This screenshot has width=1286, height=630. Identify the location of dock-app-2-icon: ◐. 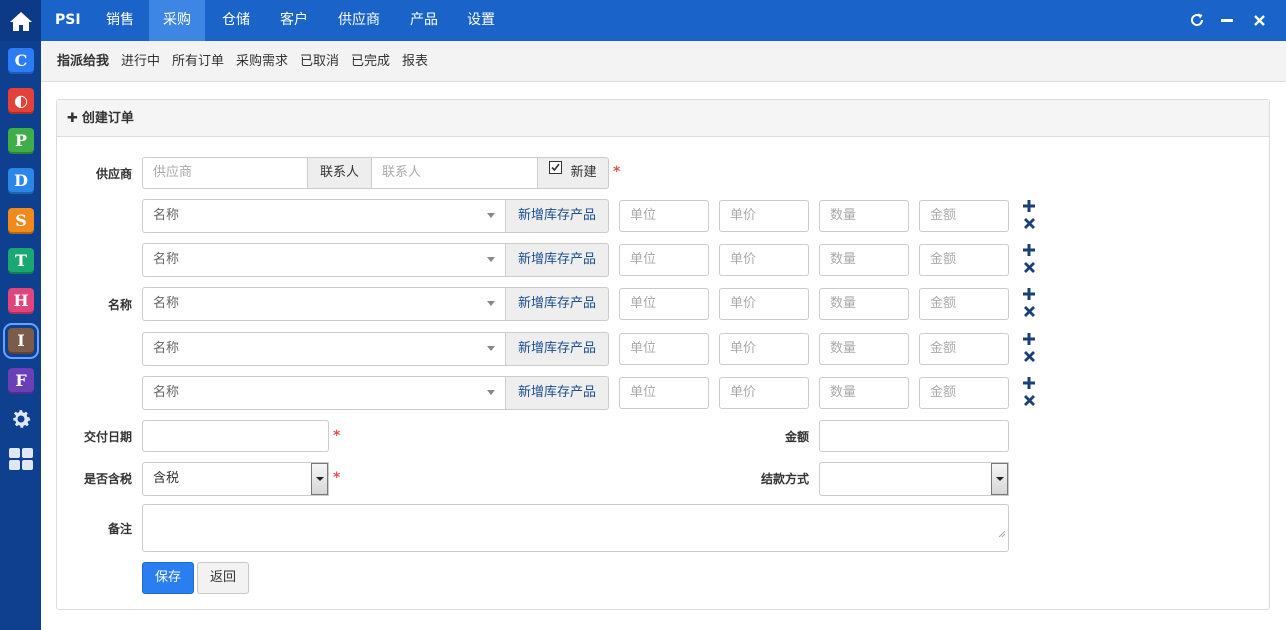
(21, 101).